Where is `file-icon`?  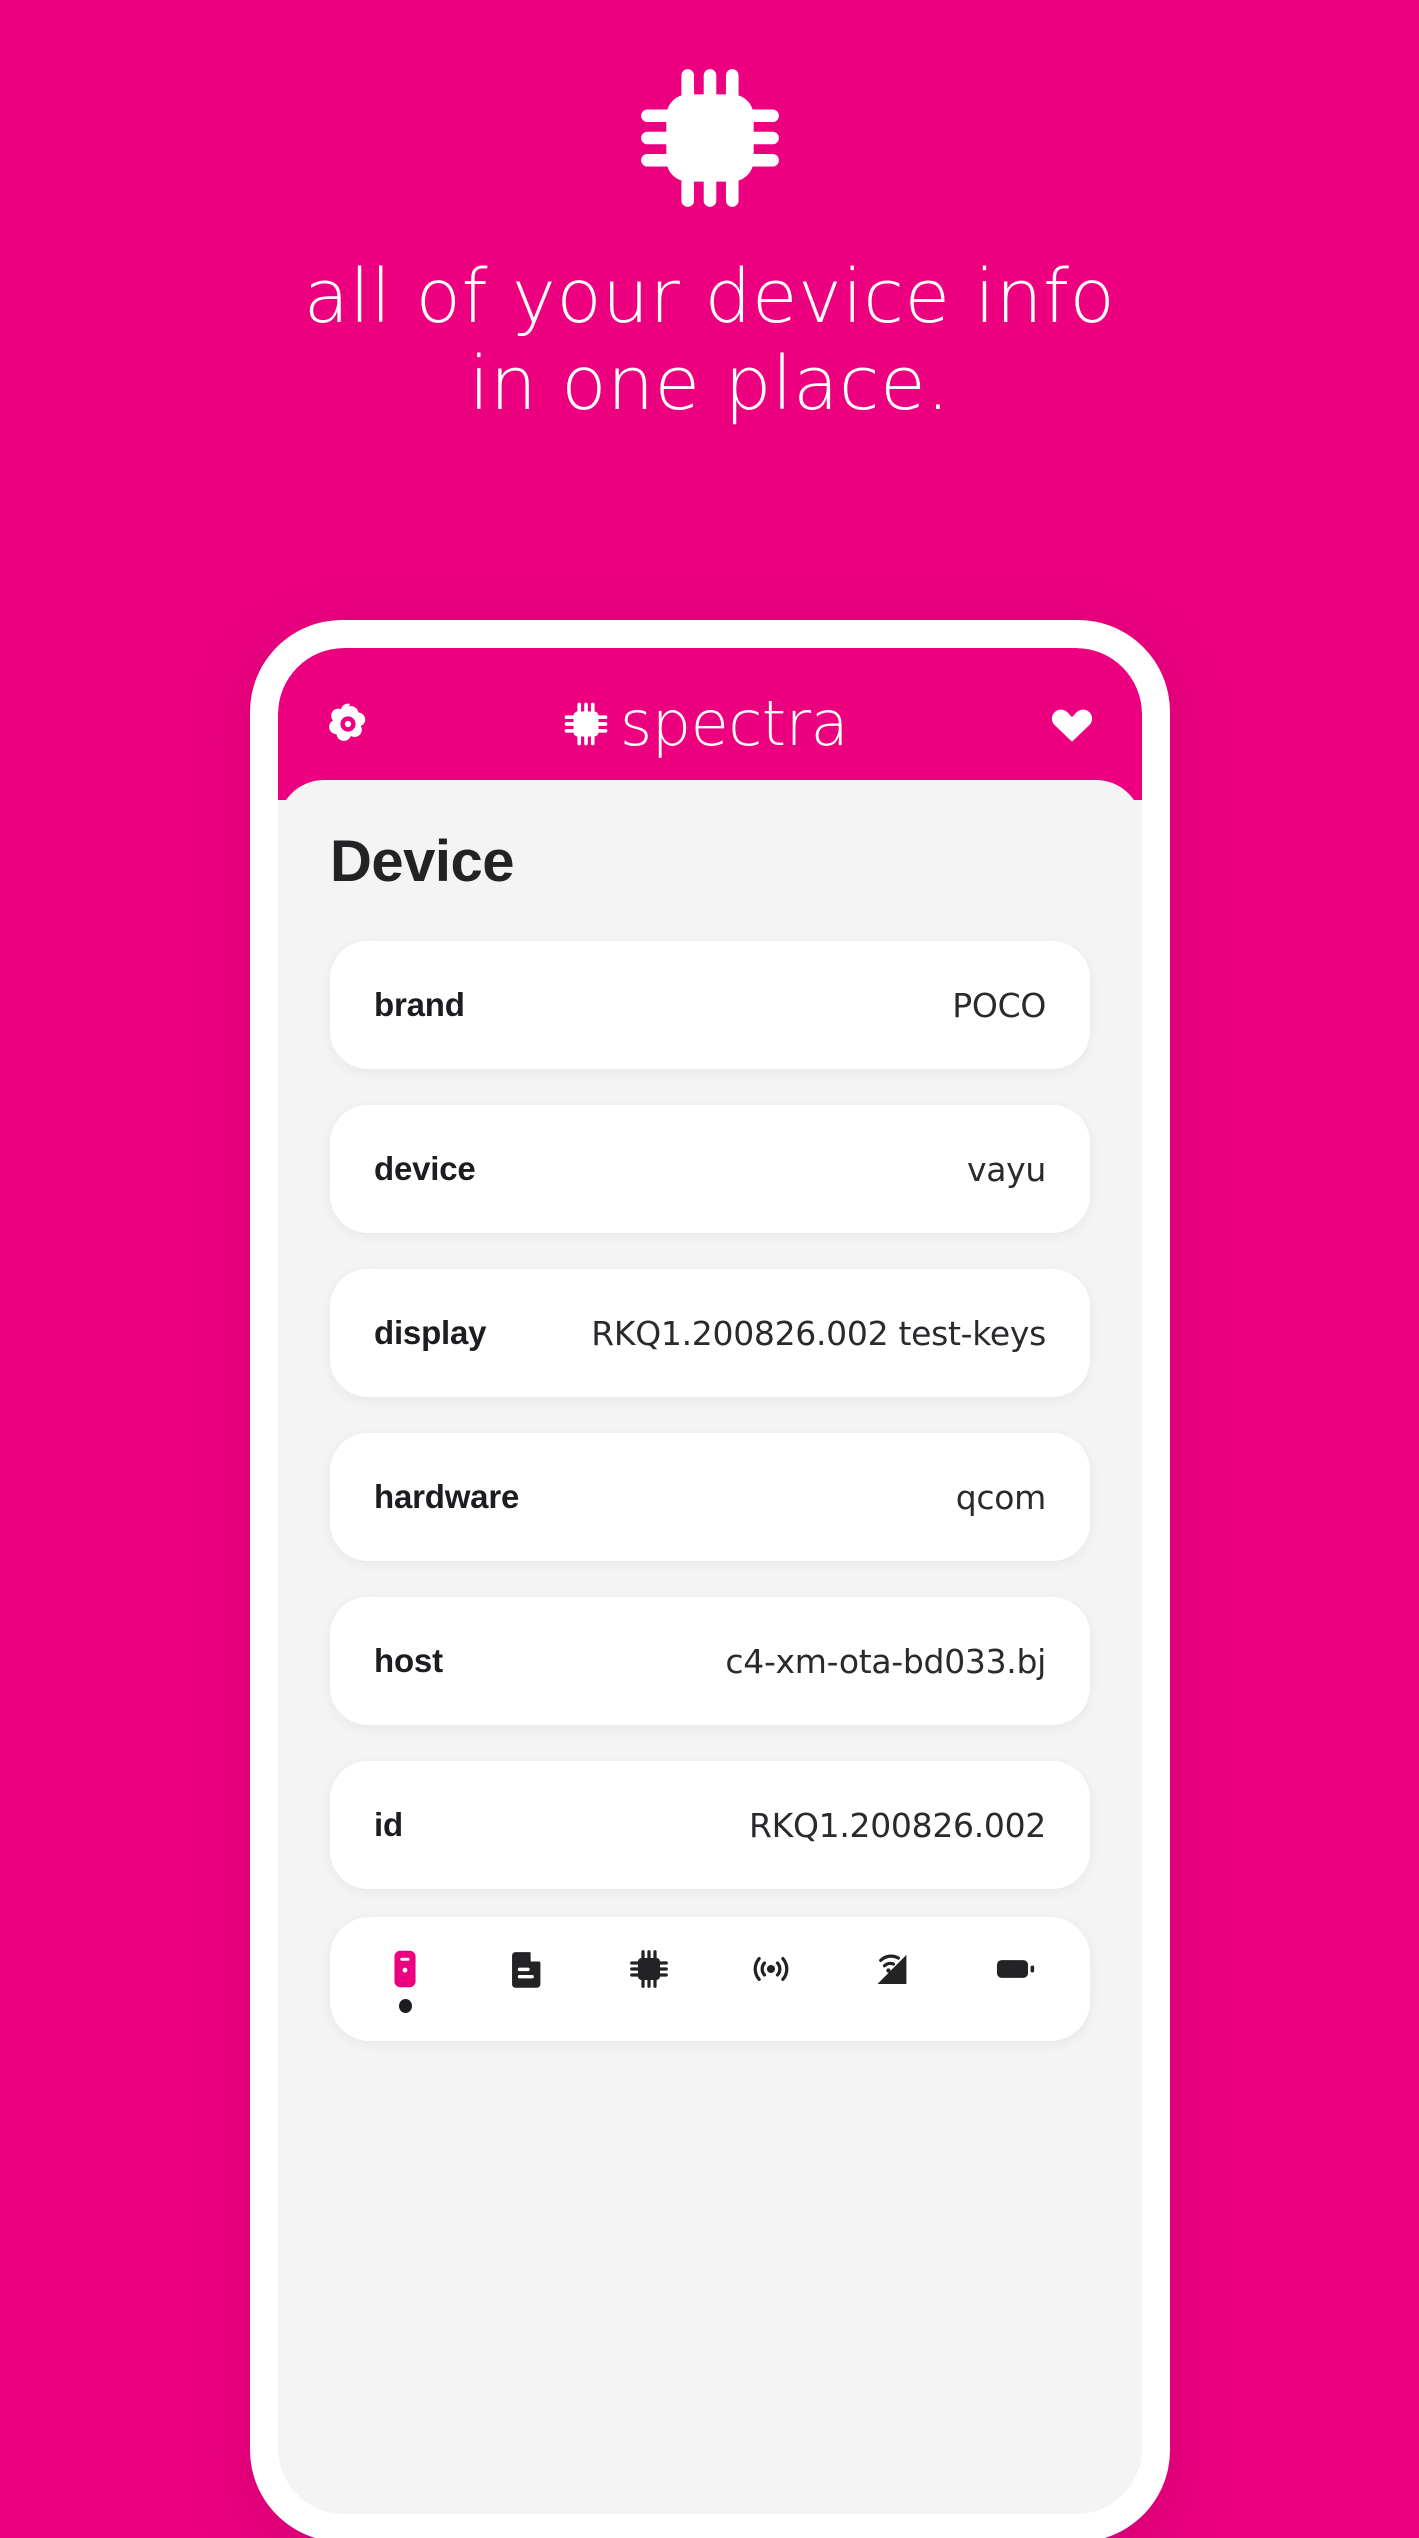 file-icon is located at coordinates (526, 1969).